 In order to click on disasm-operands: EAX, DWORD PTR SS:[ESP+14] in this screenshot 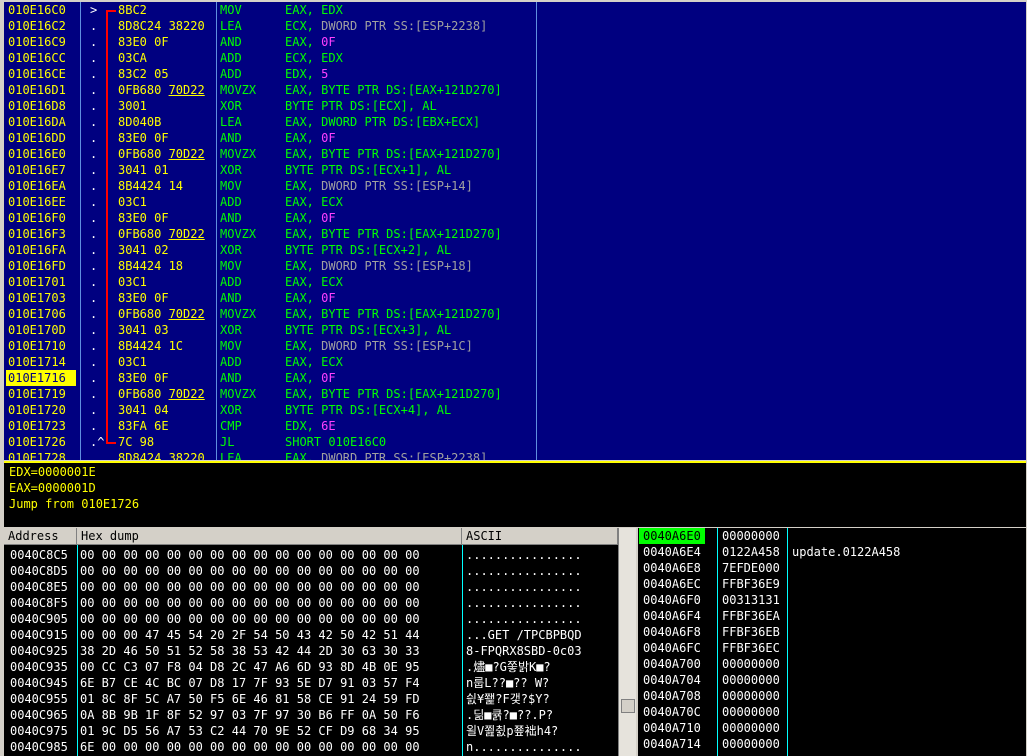, I will do `click(379, 186)`.